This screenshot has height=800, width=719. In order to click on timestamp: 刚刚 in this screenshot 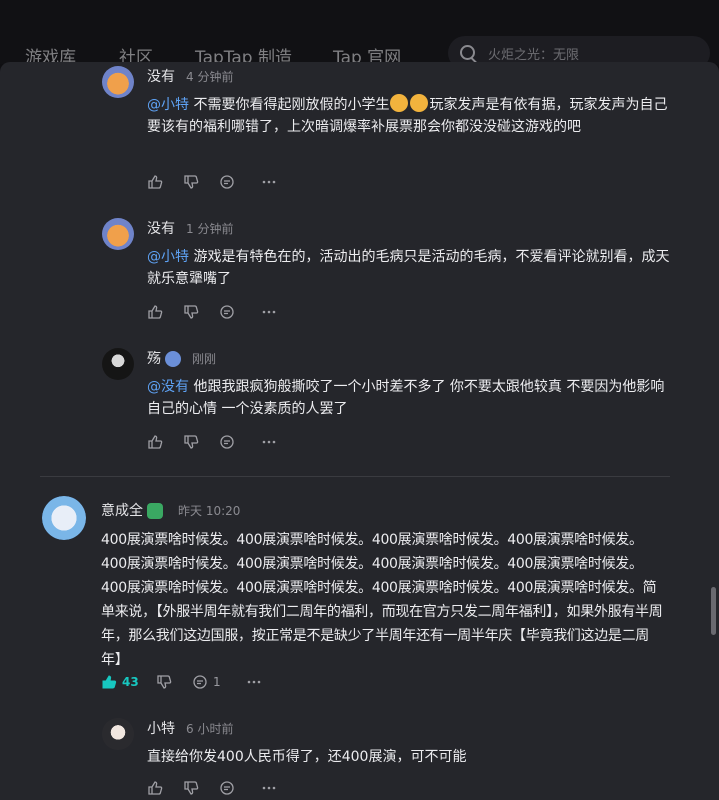, I will do `click(204, 359)`.